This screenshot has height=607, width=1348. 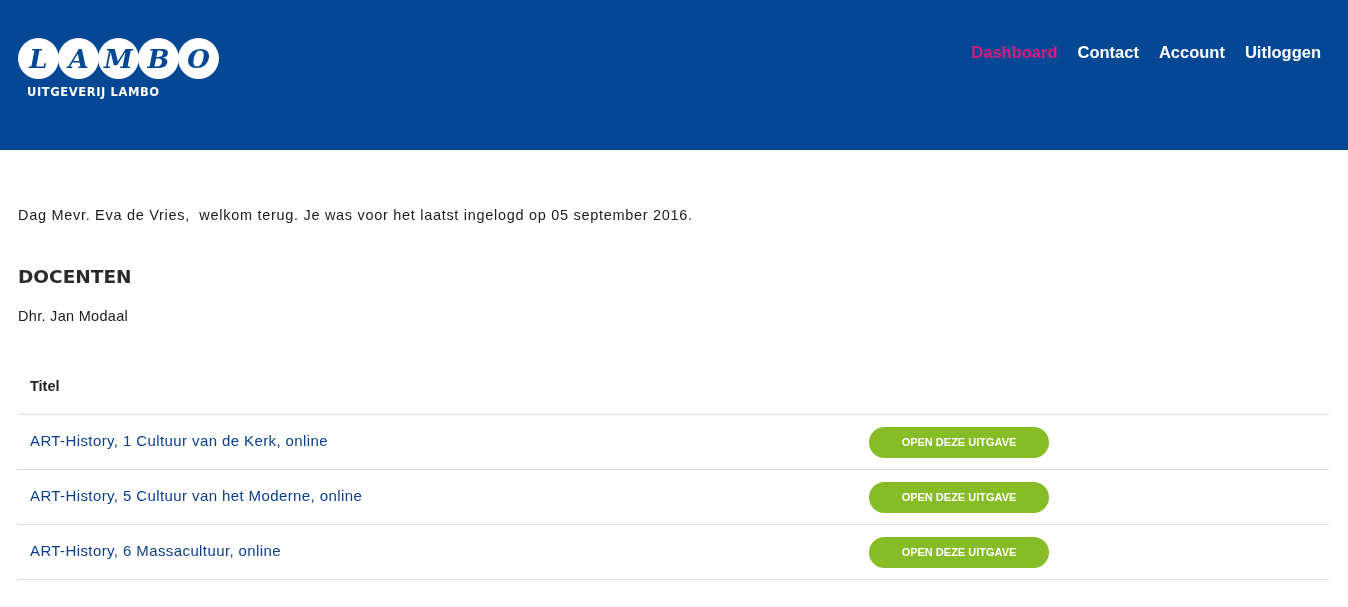 I want to click on nav-link: Account, so click(x=1191, y=52).